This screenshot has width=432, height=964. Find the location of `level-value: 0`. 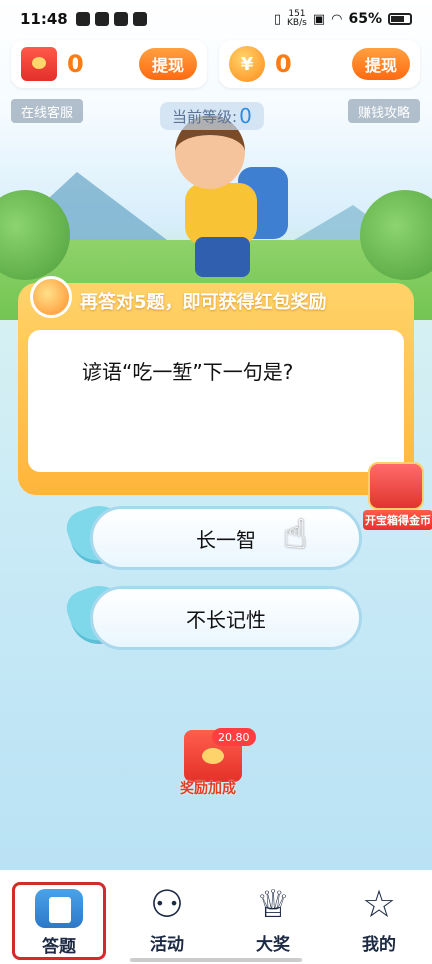

level-value: 0 is located at coordinates (245, 116).